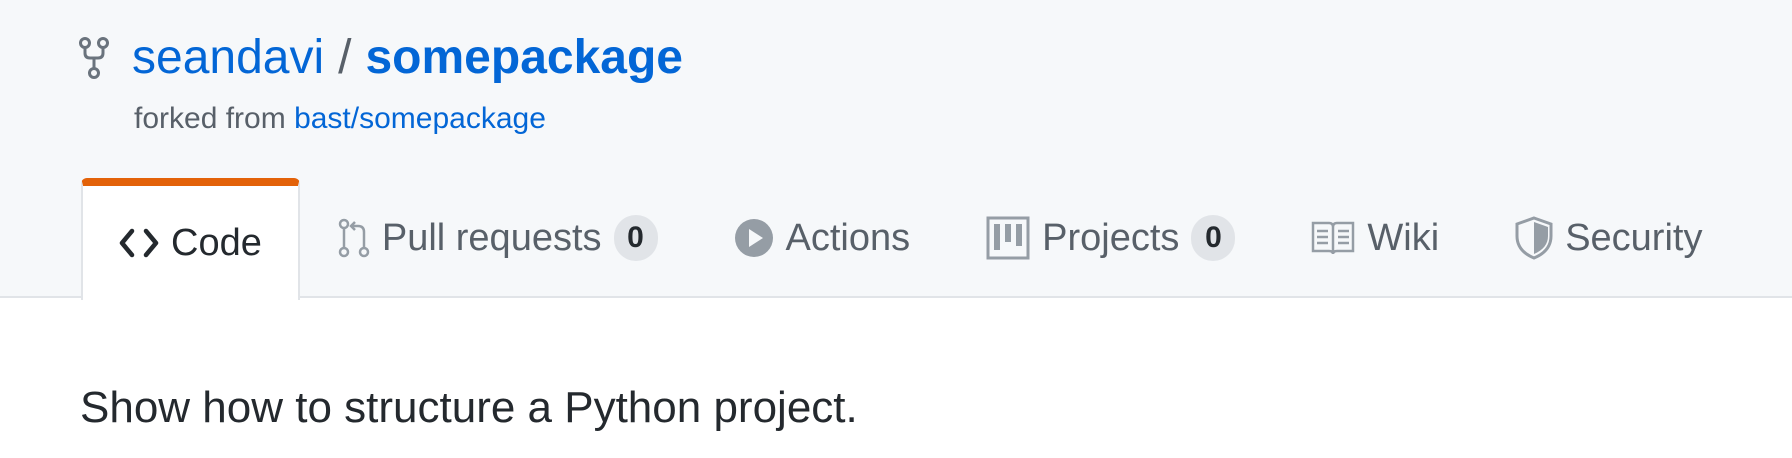  Describe the element at coordinates (420, 118) in the screenshot. I see `fork-source-link: bast/somepackage` at that location.